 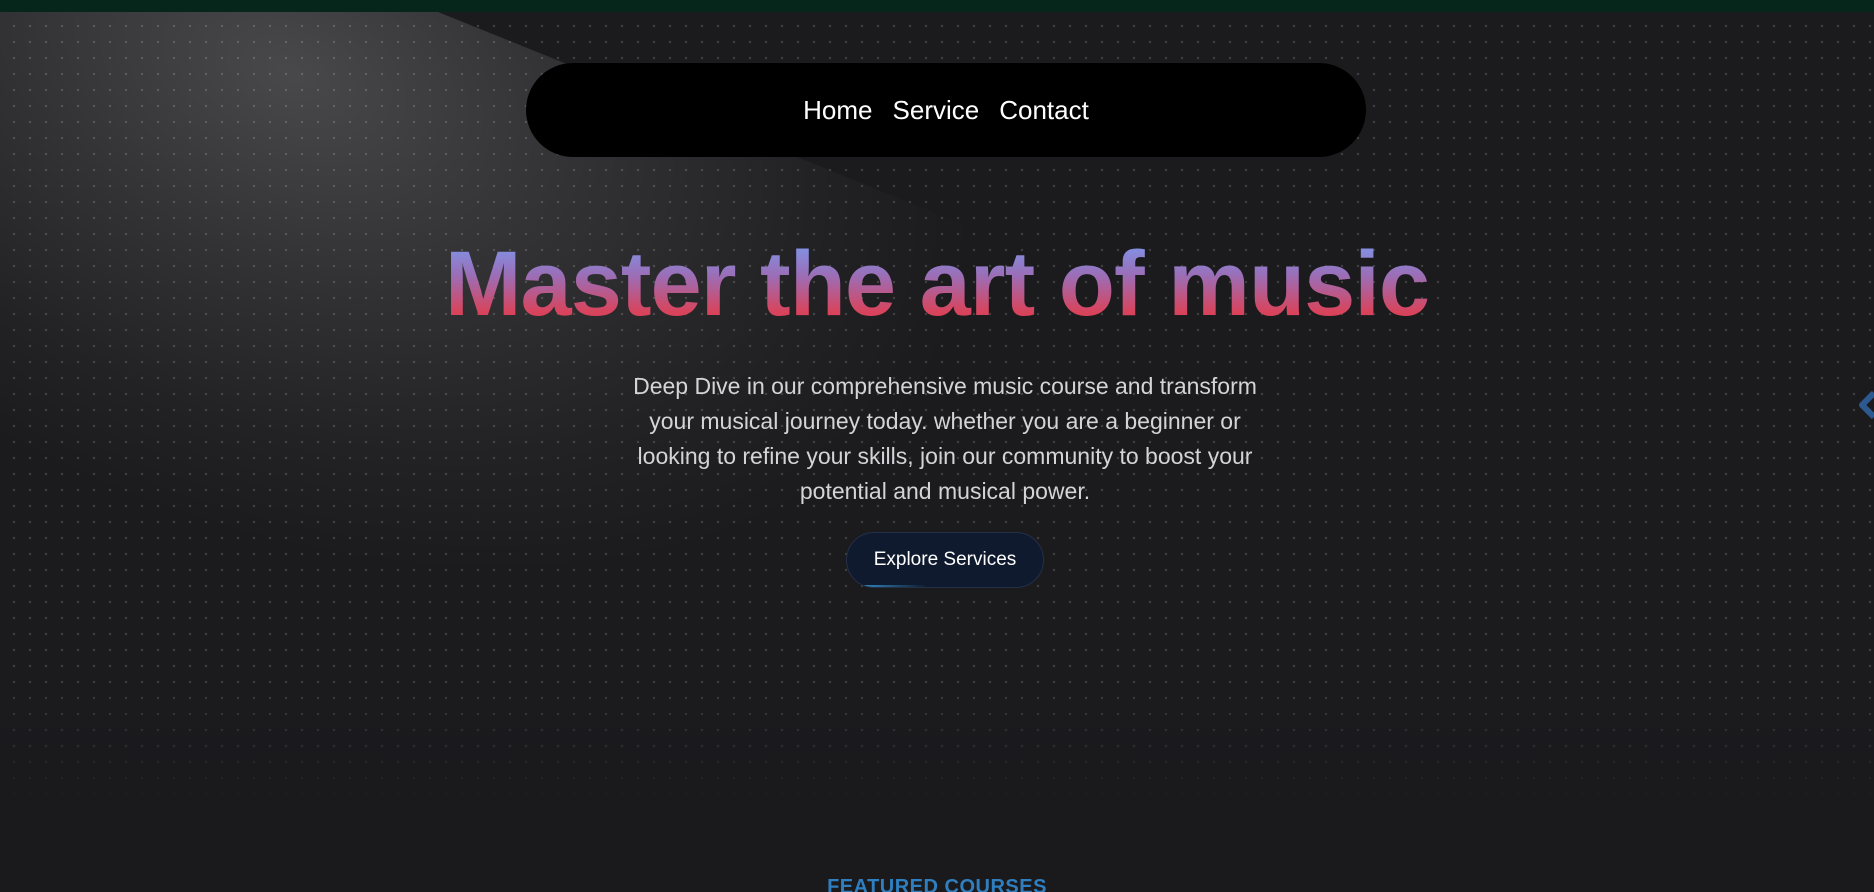 I want to click on explore-services-button: Explore Services, so click(x=945, y=560).